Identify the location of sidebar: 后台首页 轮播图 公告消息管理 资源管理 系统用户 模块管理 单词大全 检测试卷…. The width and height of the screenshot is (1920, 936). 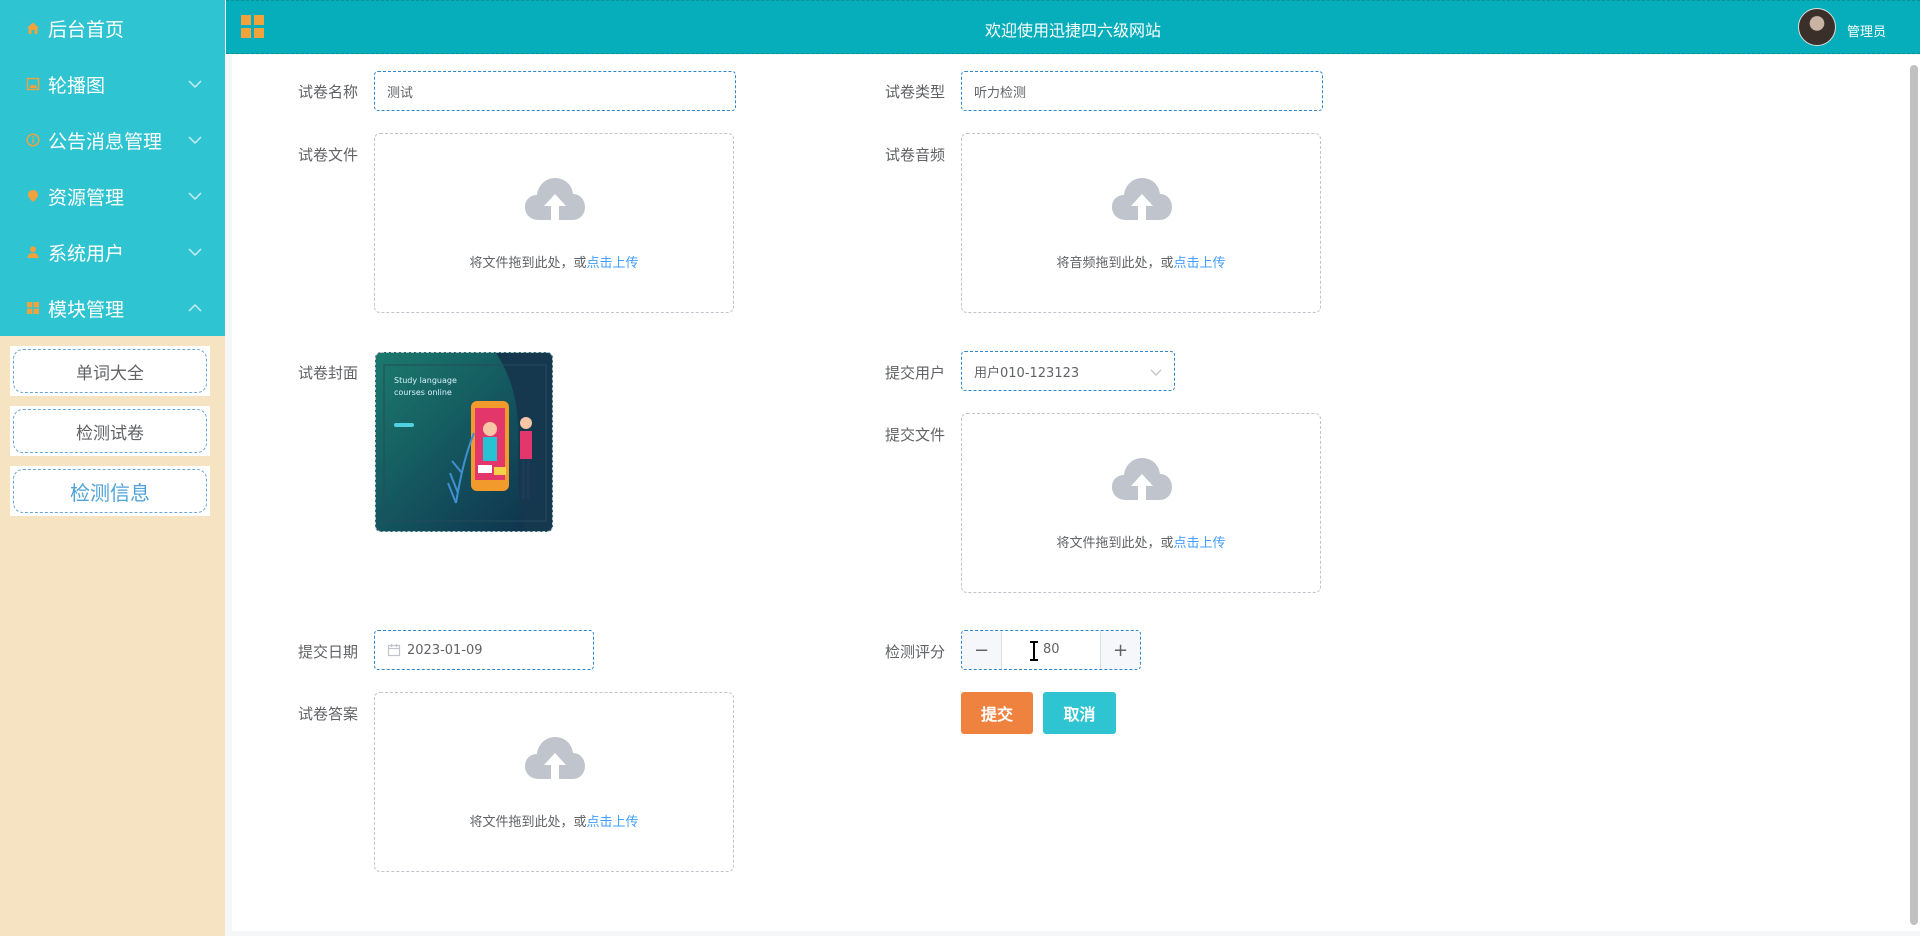
(112, 468).